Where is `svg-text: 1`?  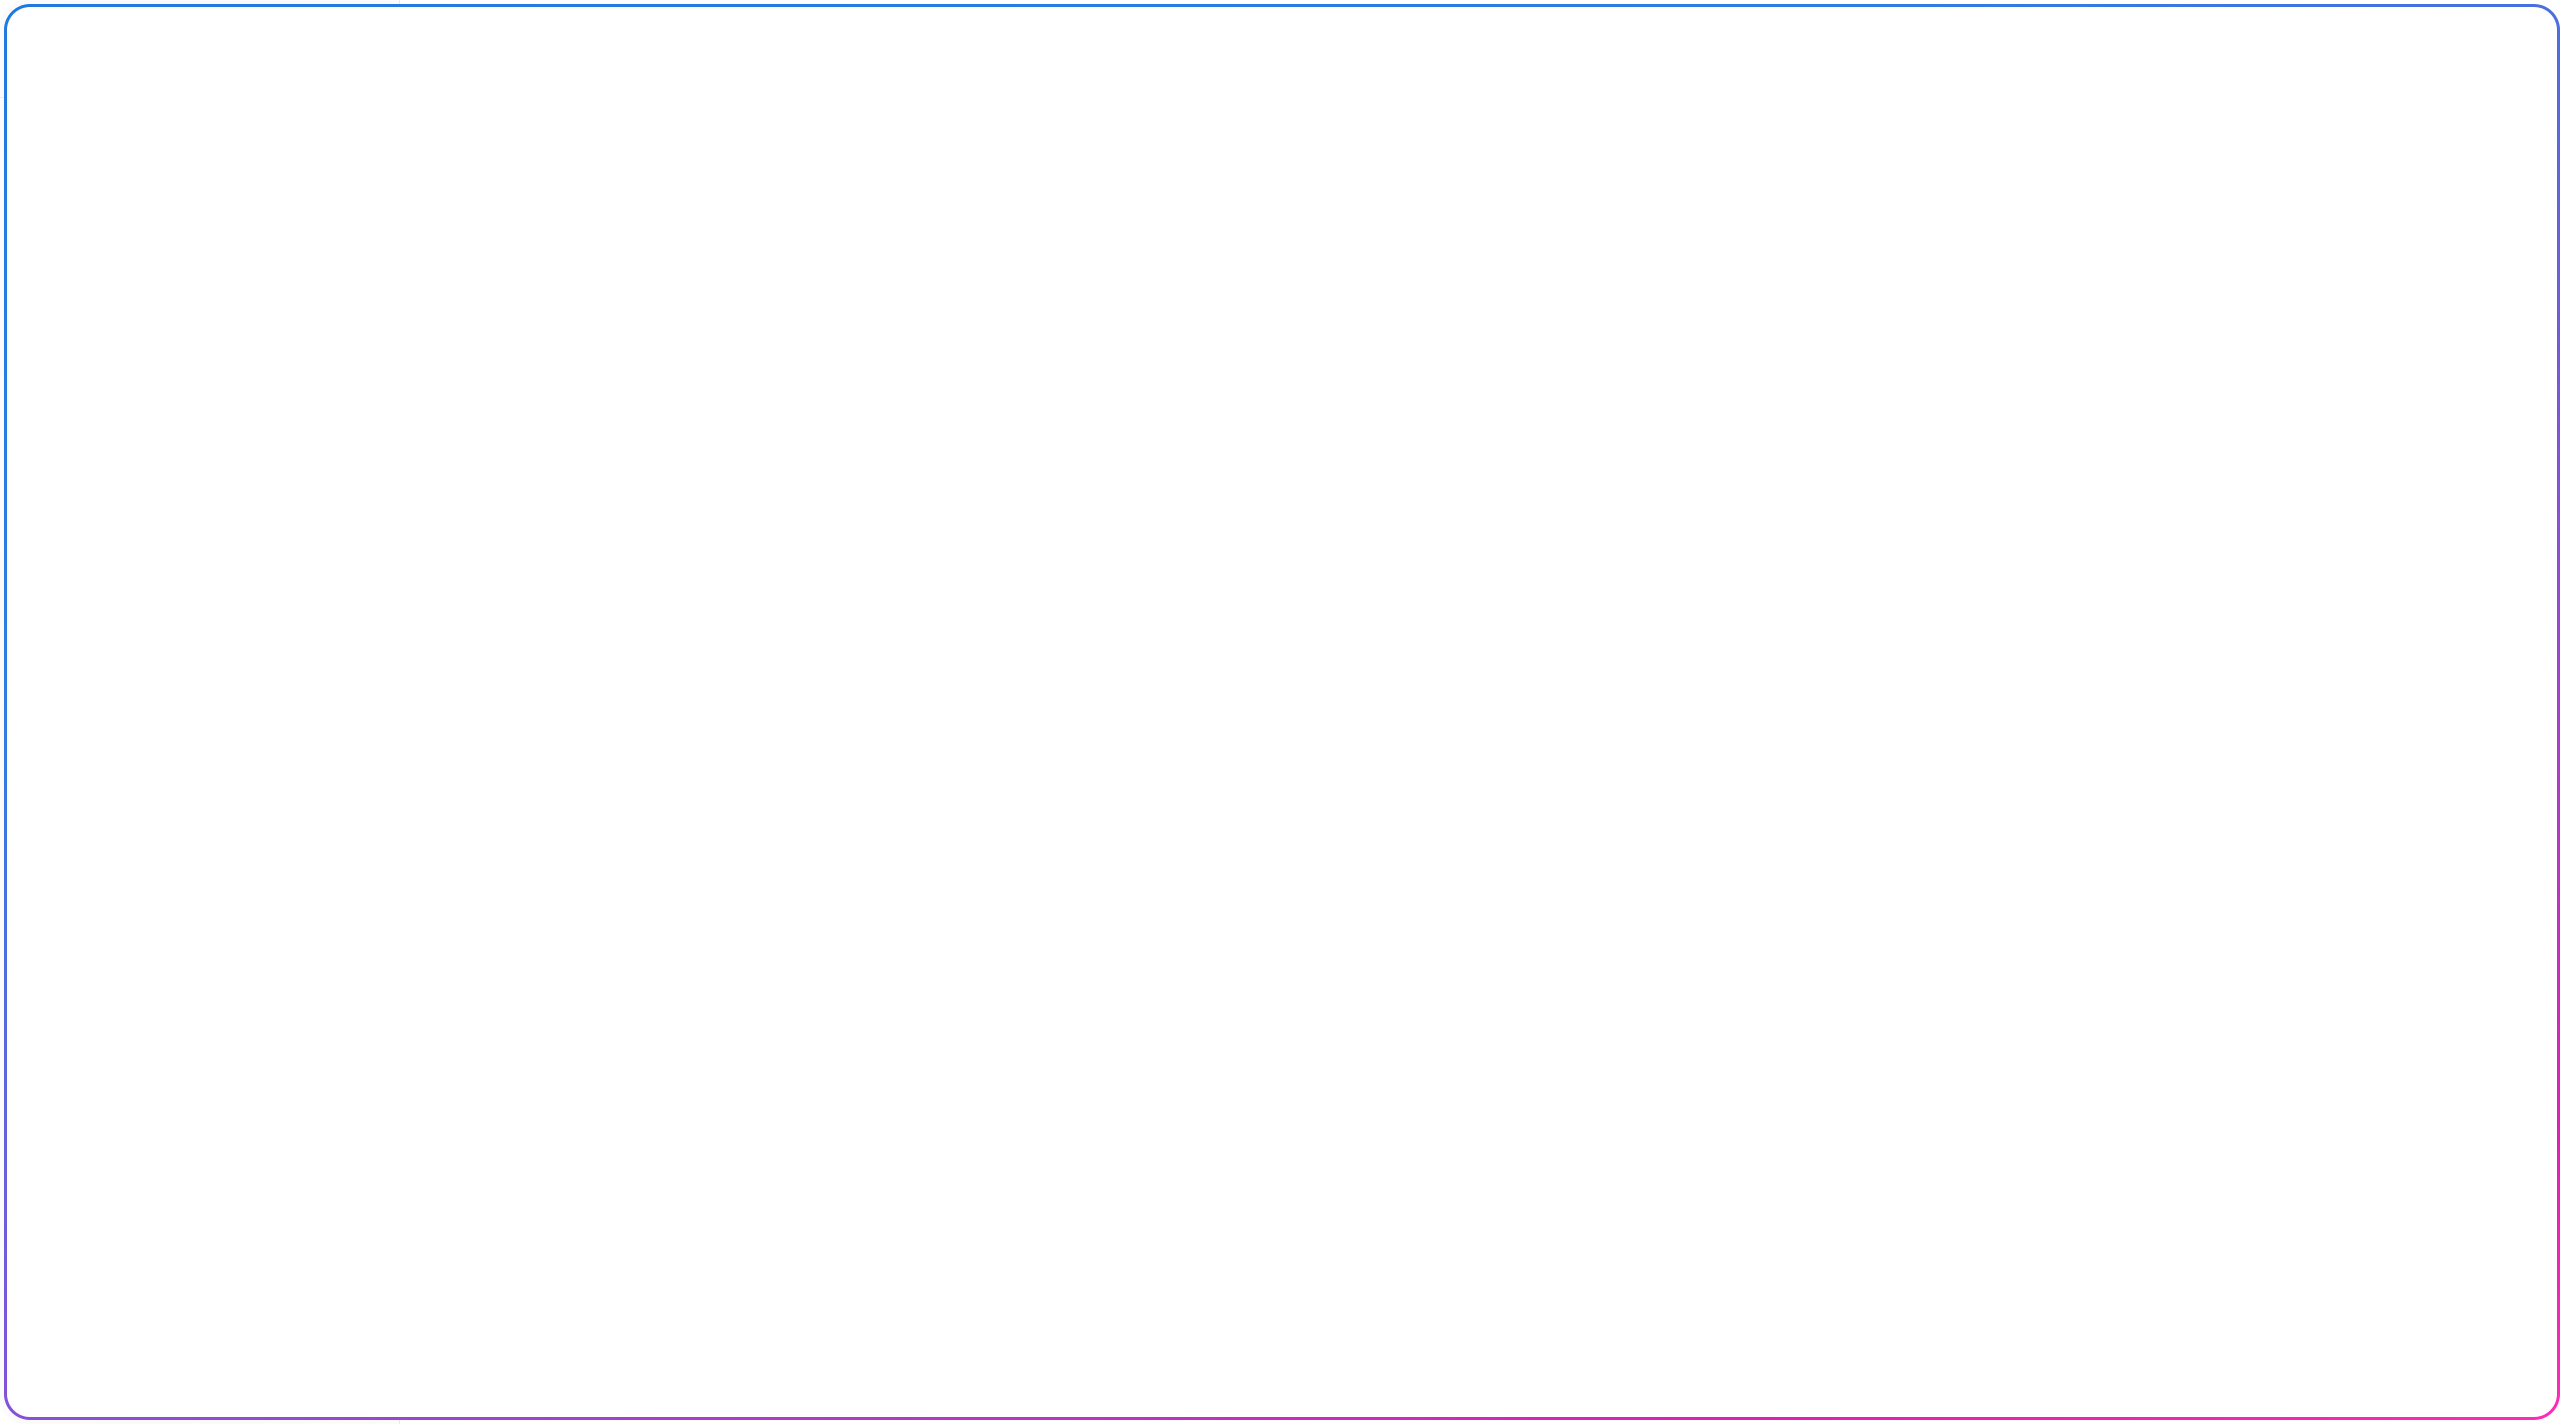
svg-text: 1 is located at coordinates (1550, 406).